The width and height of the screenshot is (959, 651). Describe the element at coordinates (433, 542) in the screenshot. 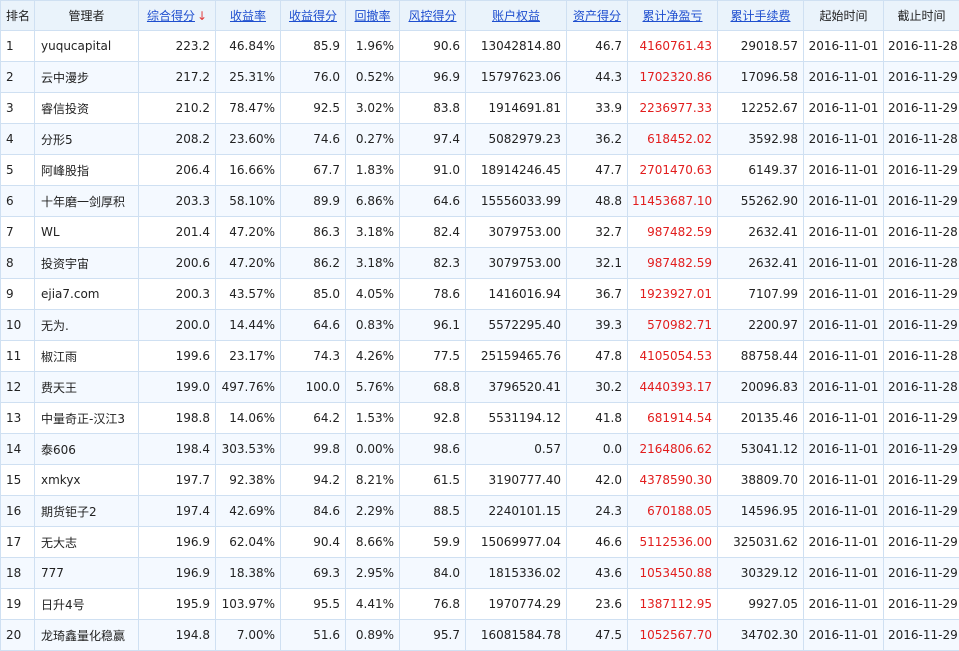

I see `cell-risk-score: 59.9` at that location.